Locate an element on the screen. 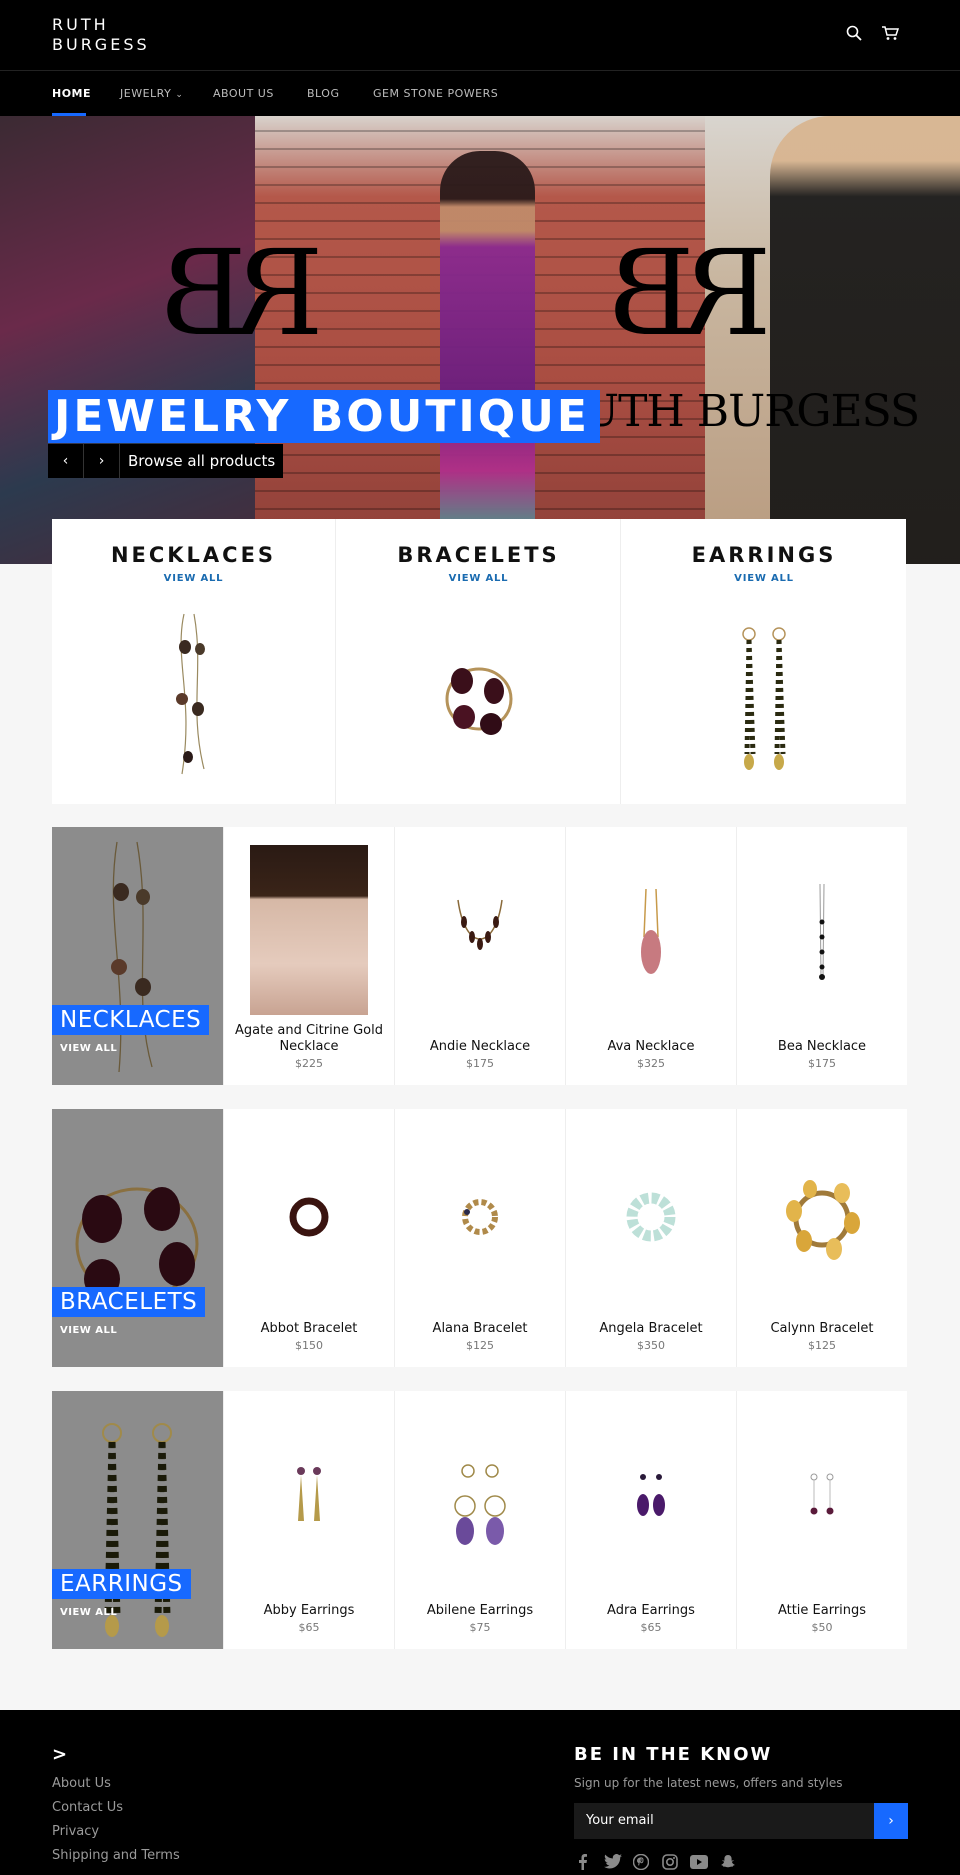  collection-card-earrings: EARRINGS VIEW ALL is located at coordinates (764, 661).